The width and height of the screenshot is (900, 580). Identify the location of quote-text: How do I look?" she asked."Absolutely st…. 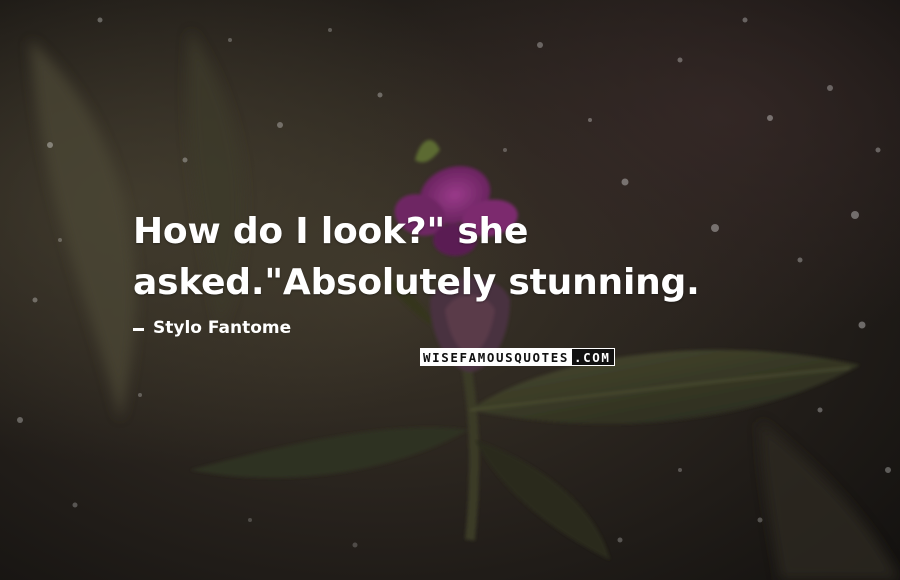
(483, 257).